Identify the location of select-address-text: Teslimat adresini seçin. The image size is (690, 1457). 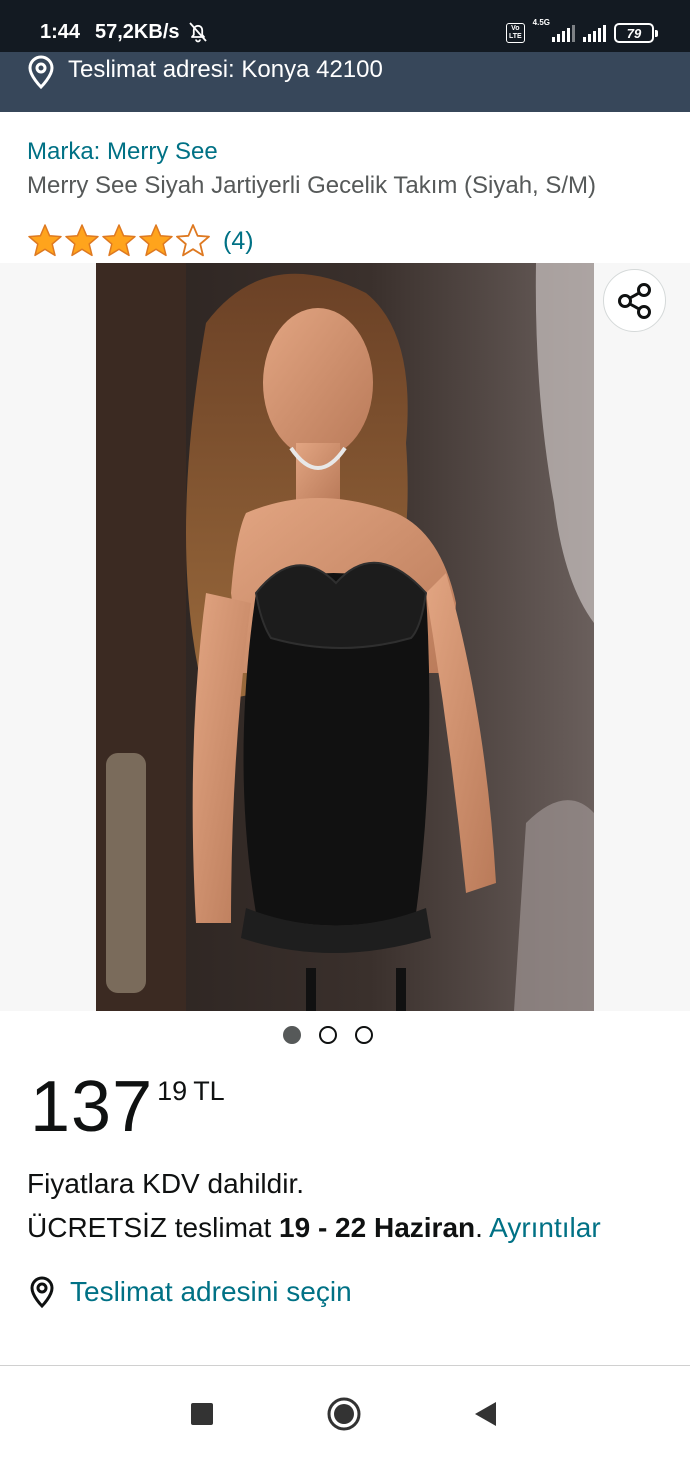
(211, 1291).